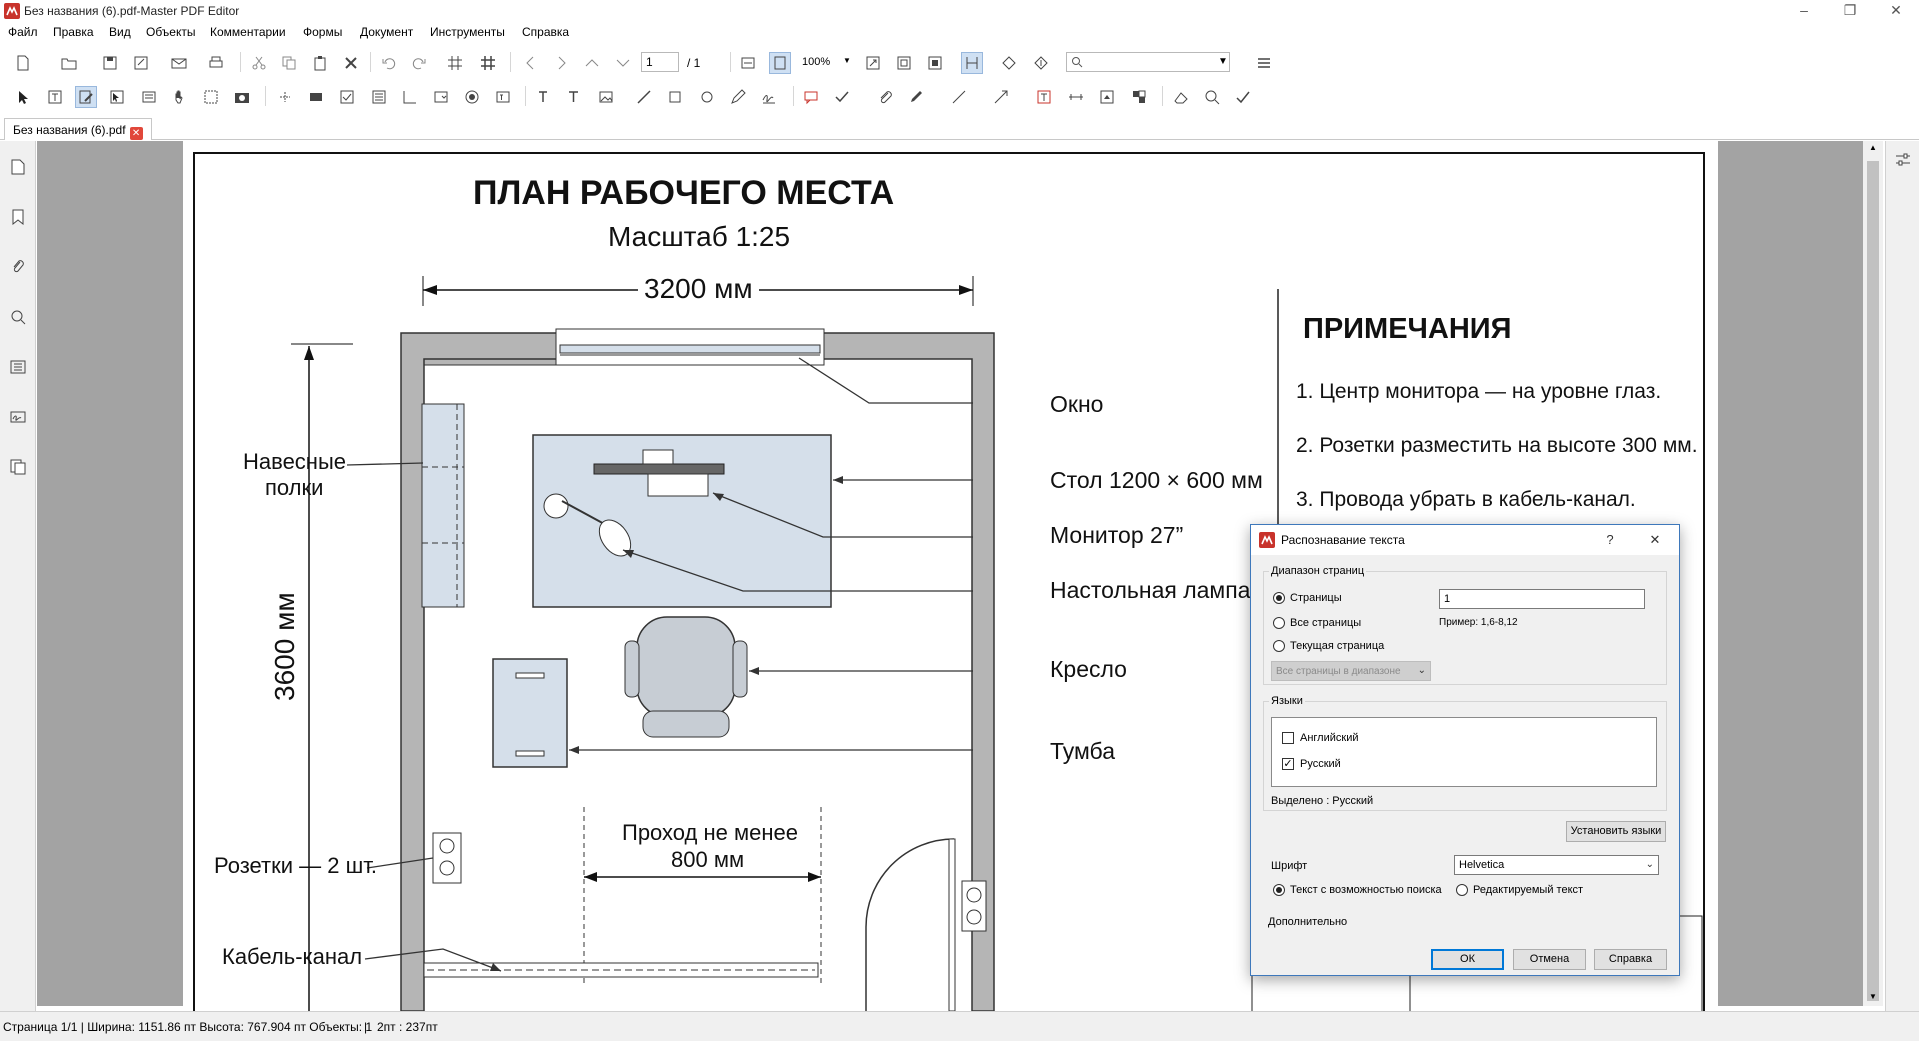 The image size is (1919, 1041). Describe the element at coordinates (488, 63) in the screenshot. I see `snap-grid-icon` at that location.